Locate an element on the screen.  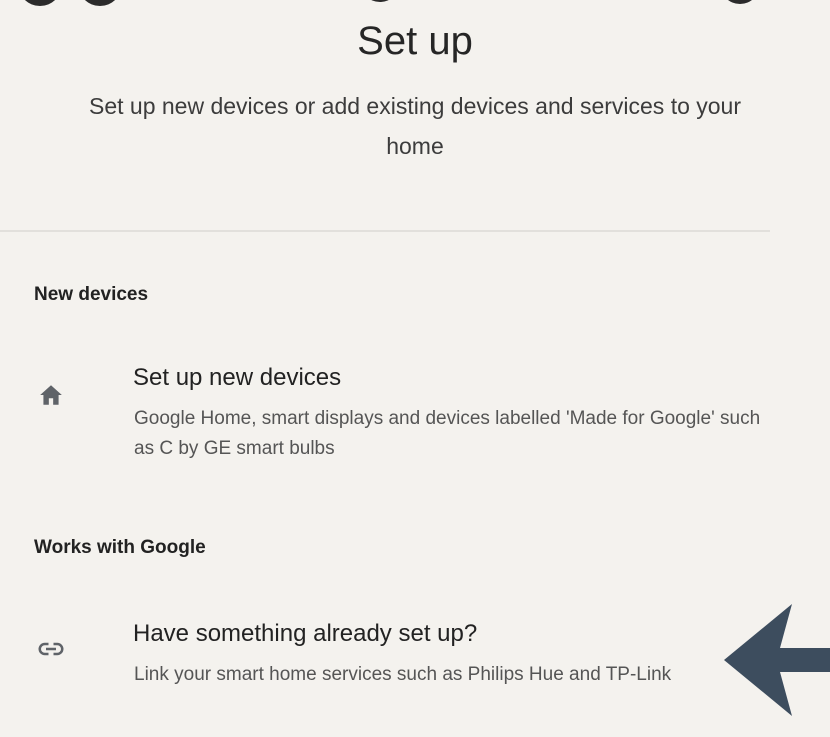
arrow-left-icon is located at coordinates (777, 660).